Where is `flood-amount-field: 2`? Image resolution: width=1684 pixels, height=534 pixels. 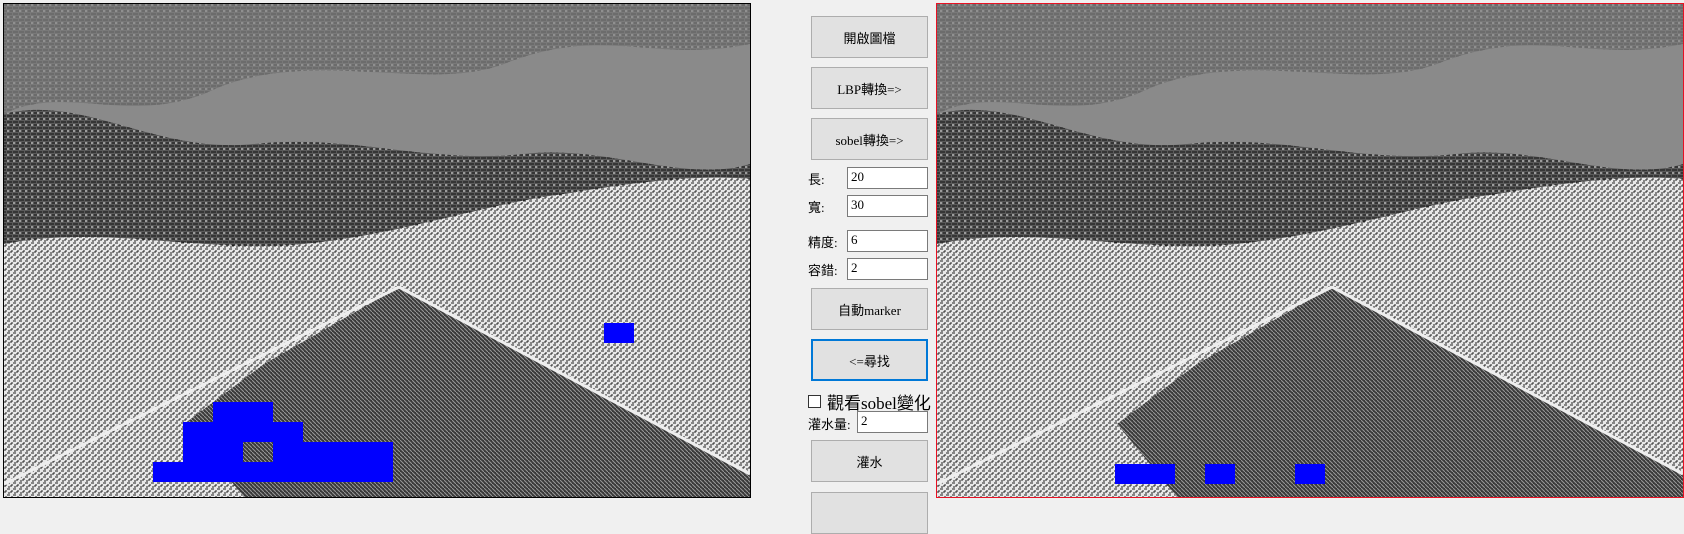
flood-amount-field: 2 is located at coordinates (892, 422).